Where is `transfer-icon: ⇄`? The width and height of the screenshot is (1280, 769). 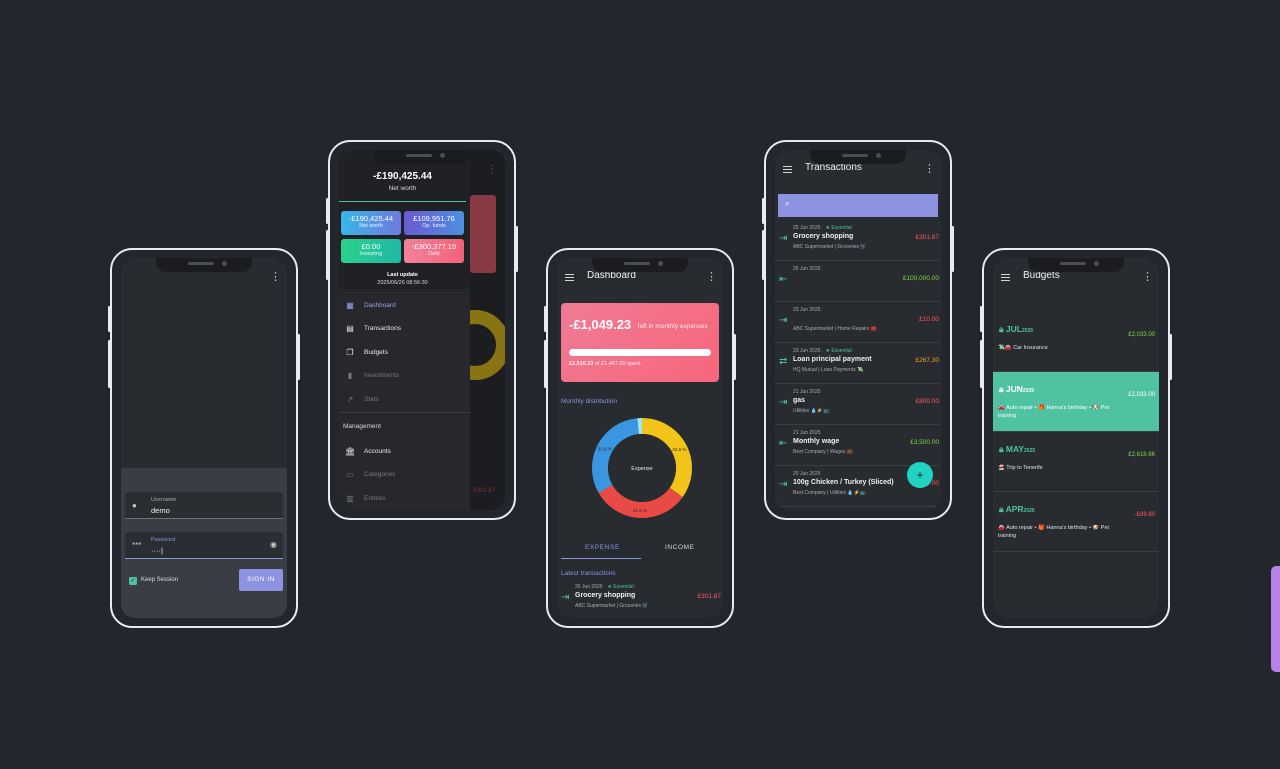
transfer-icon: ⇄ is located at coordinates (783, 361).